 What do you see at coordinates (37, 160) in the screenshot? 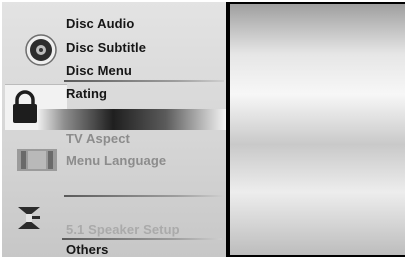
I see `tv-icon` at bounding box center [37, 160].